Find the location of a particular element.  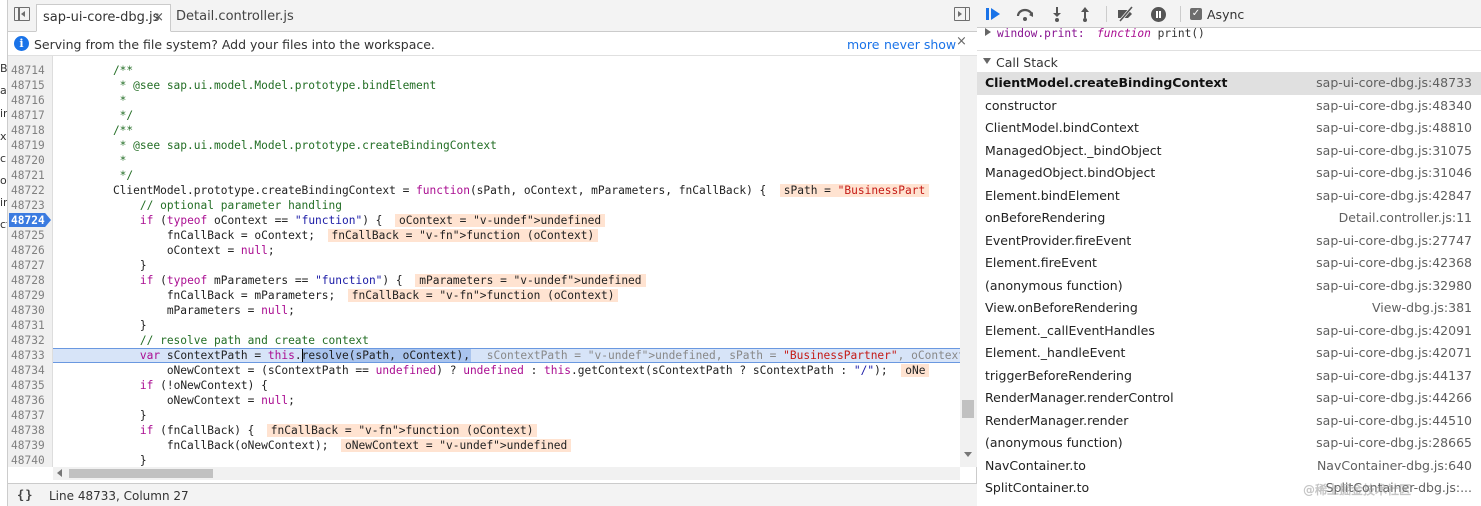

frame-location: sap-ui-core-dbg.js:42091 is located at coordinates (1394, 331).